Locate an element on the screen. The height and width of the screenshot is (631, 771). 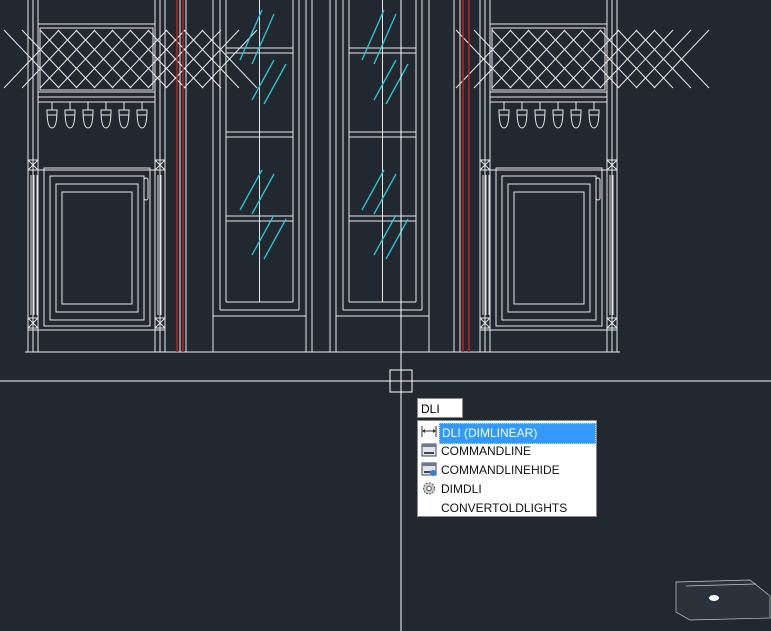
dimlinear-icon is located at coordinates (429, 431).